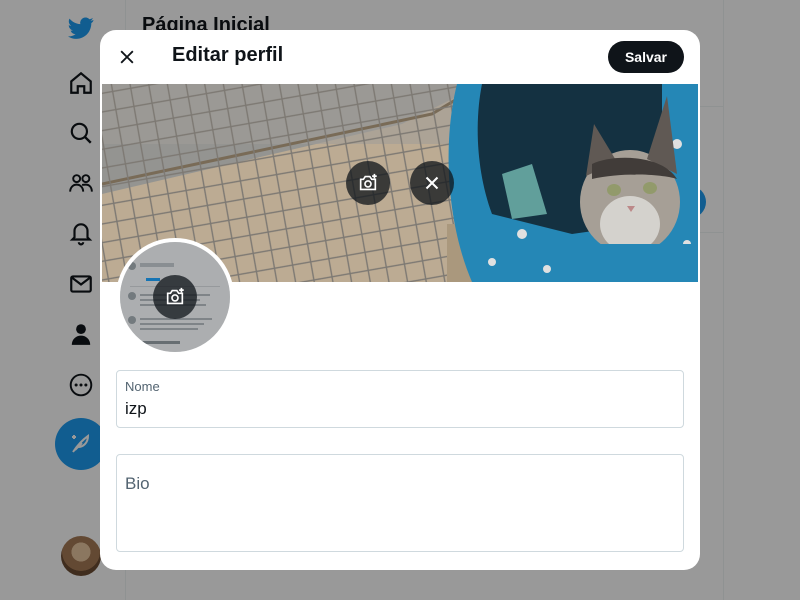  Describe the element at coordinates (142, 386) in the screenshot. I see `name-field-label: Nome` at that location.